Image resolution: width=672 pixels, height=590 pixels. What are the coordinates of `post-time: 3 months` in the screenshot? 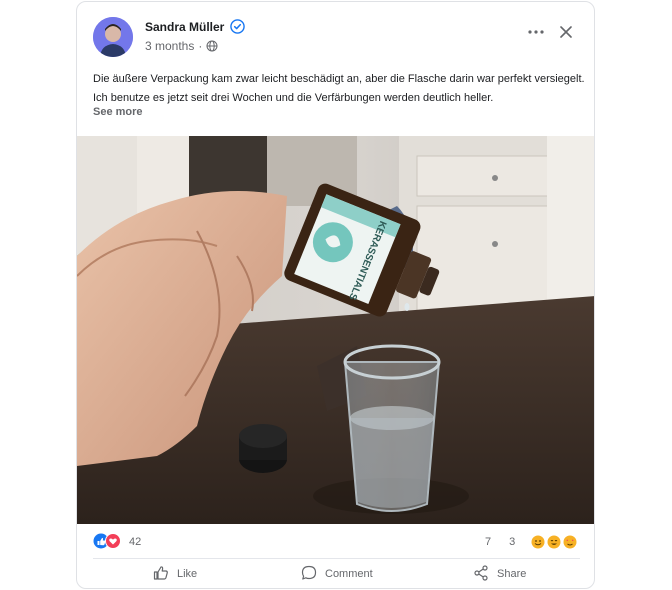 It's located at (169, 46).